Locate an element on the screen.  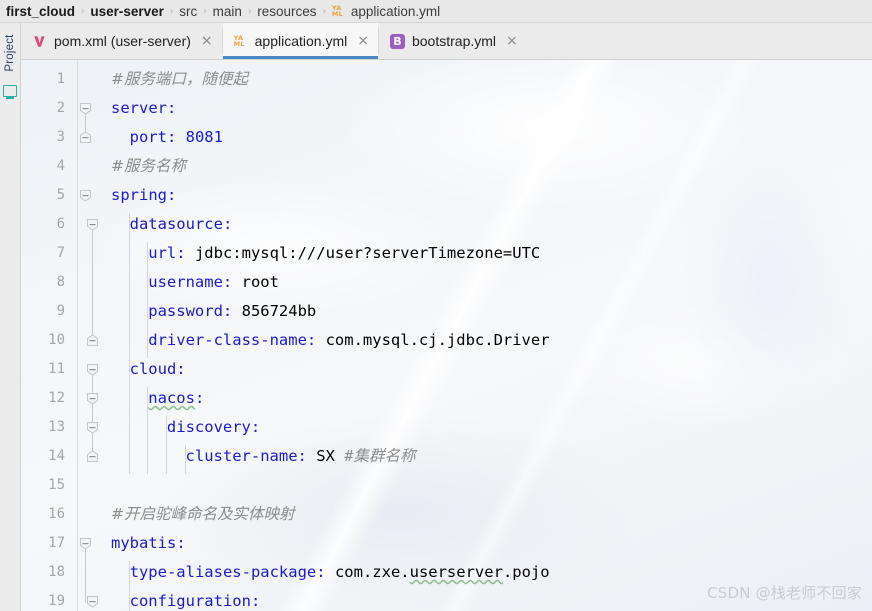
line-content: server: is located at coordinates (144, 108).